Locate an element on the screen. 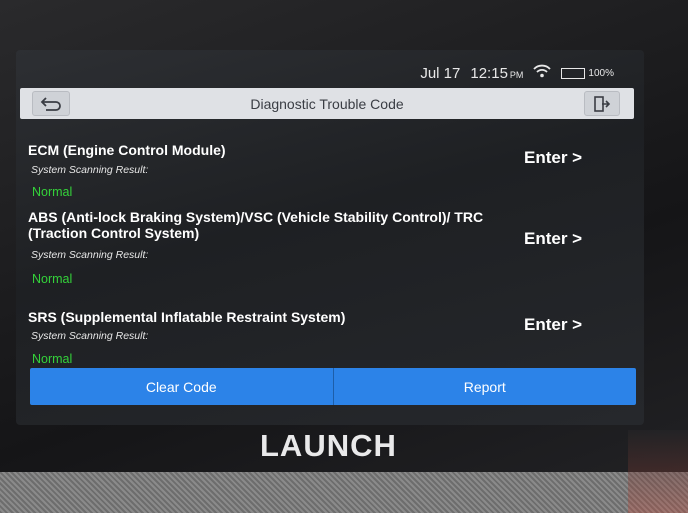  page-title: Diagnostic Trouble Code is located at coordinates (327, 103).